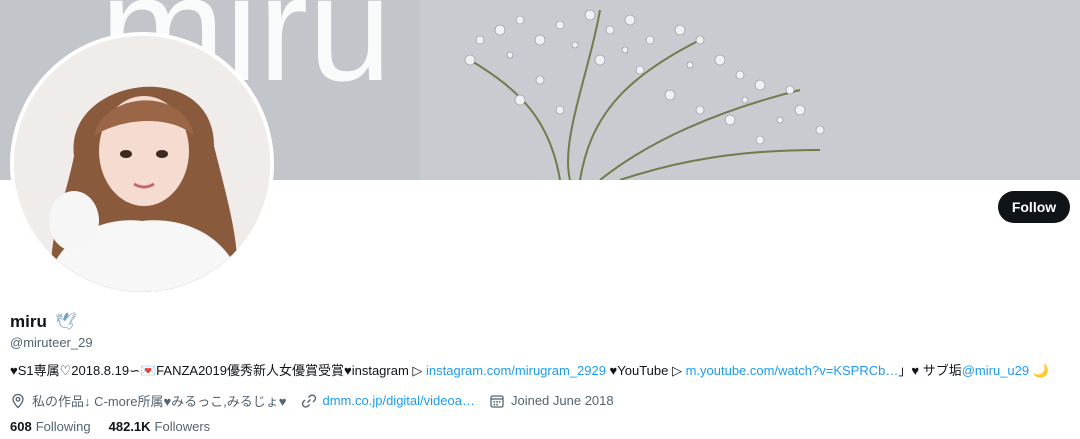 The image size is (1080, 439). What do you see at coordinates (129, 426) in the screenshot?
I see `followers-count: 482.1K` at bounding box center [129, 426].